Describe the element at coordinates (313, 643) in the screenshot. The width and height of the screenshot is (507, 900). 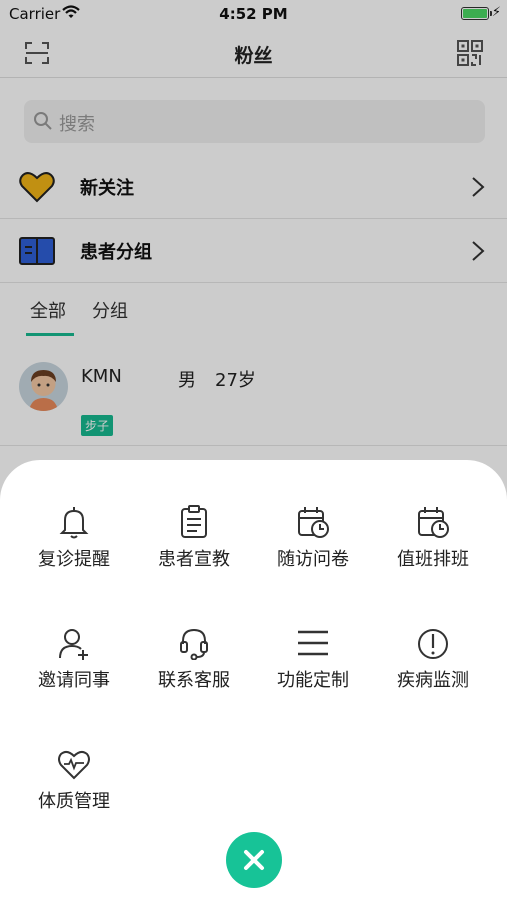
I see `menu-lines-icon` at that location.